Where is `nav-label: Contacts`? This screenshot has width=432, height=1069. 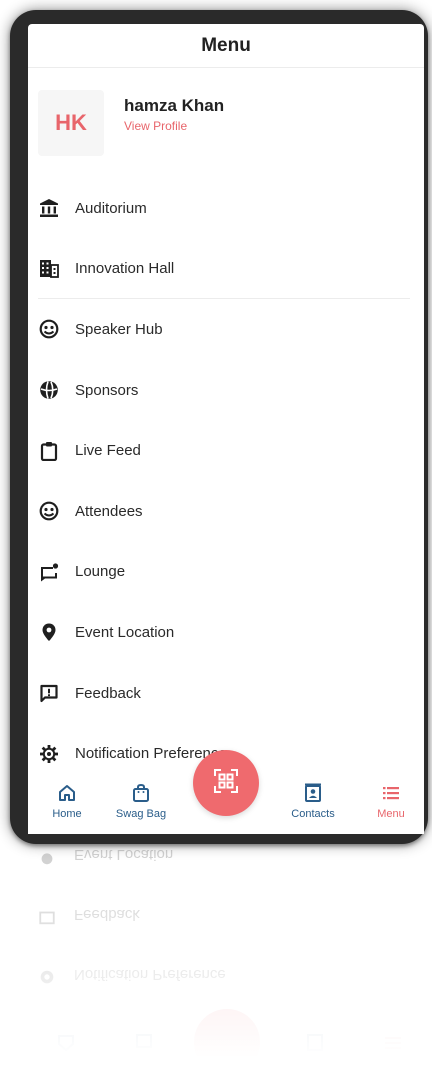
nav-label: Contacts is located at coordinates (313, 814).